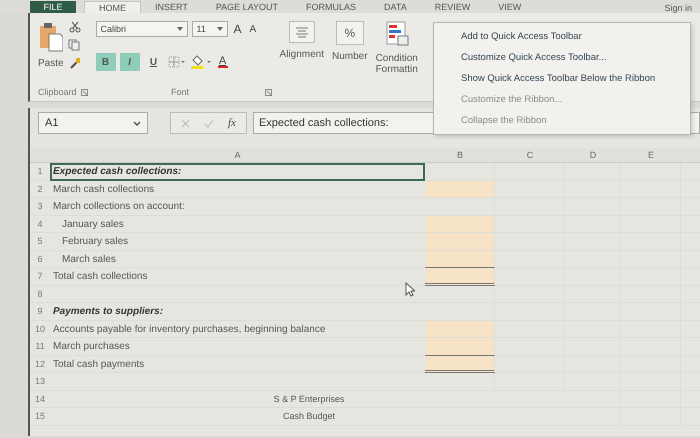 Image resolution: width=700 pixels, height=438 pixels. What do you see at coordinates (40, 224) in the screenshot?
I see `row-header: 4` at bounding box center [40, 224].